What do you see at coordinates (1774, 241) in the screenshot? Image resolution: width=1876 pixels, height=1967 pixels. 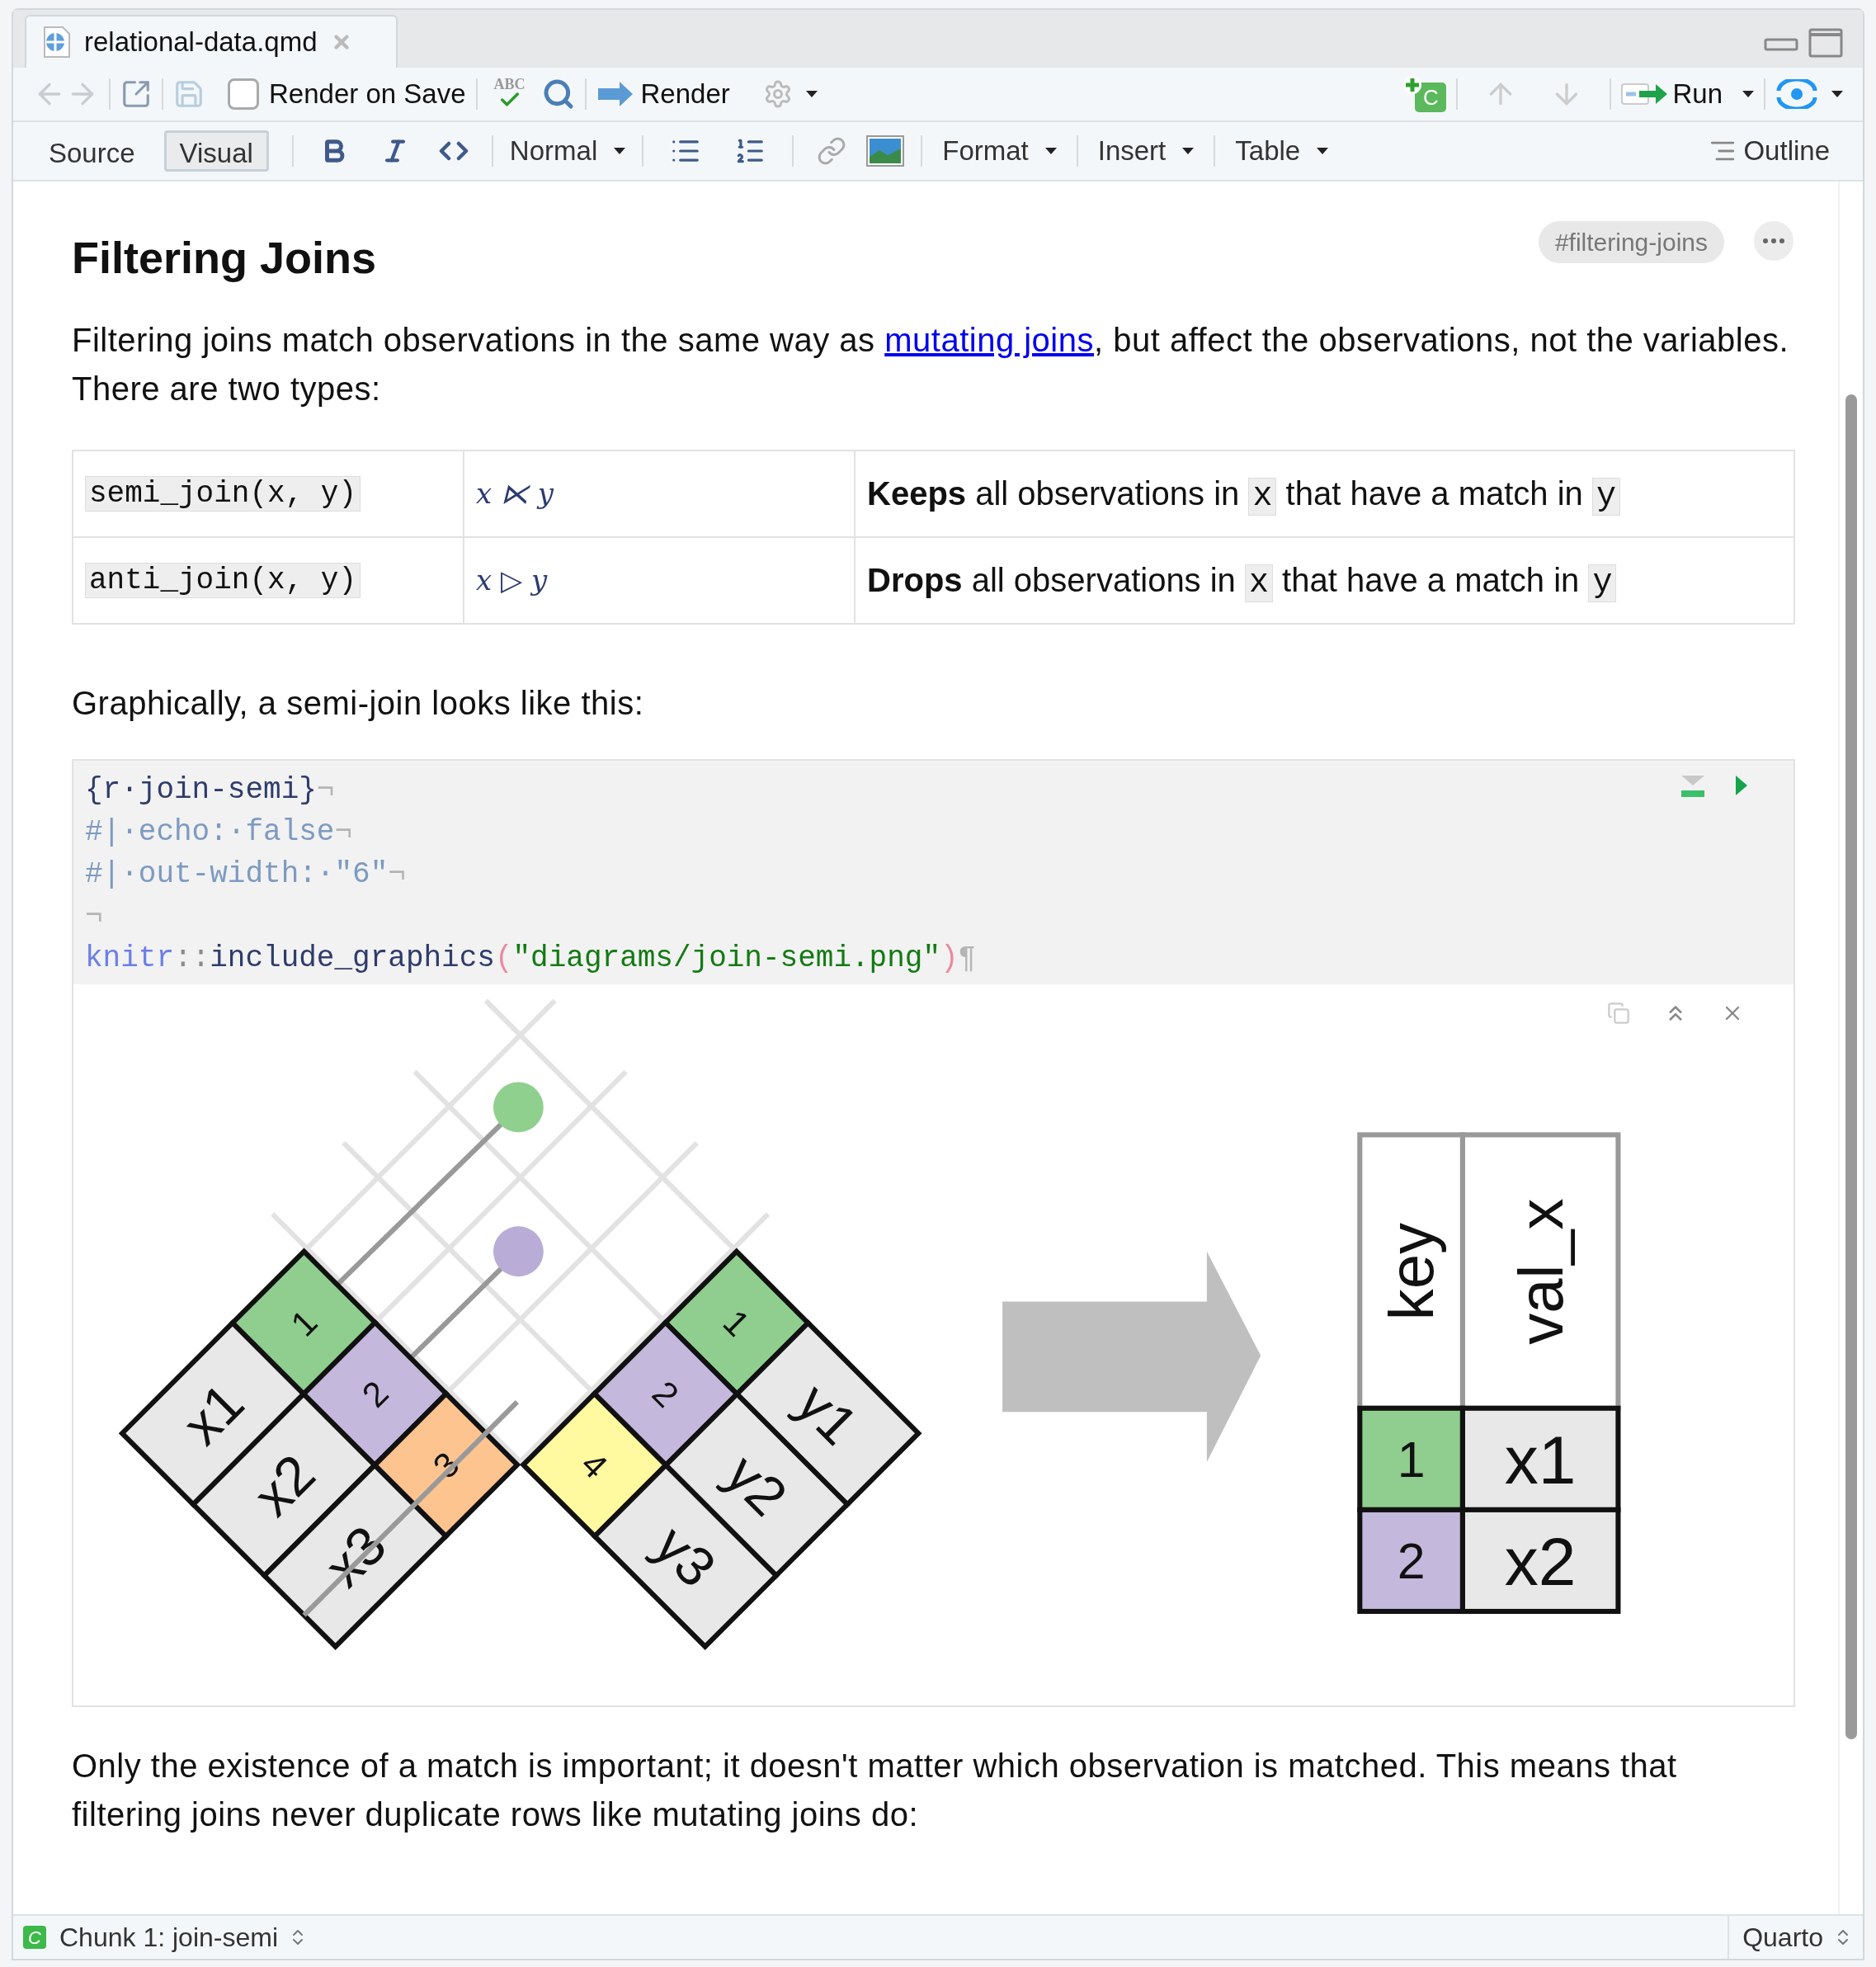 I see `more-icon` at bounding box center [1774, 241].